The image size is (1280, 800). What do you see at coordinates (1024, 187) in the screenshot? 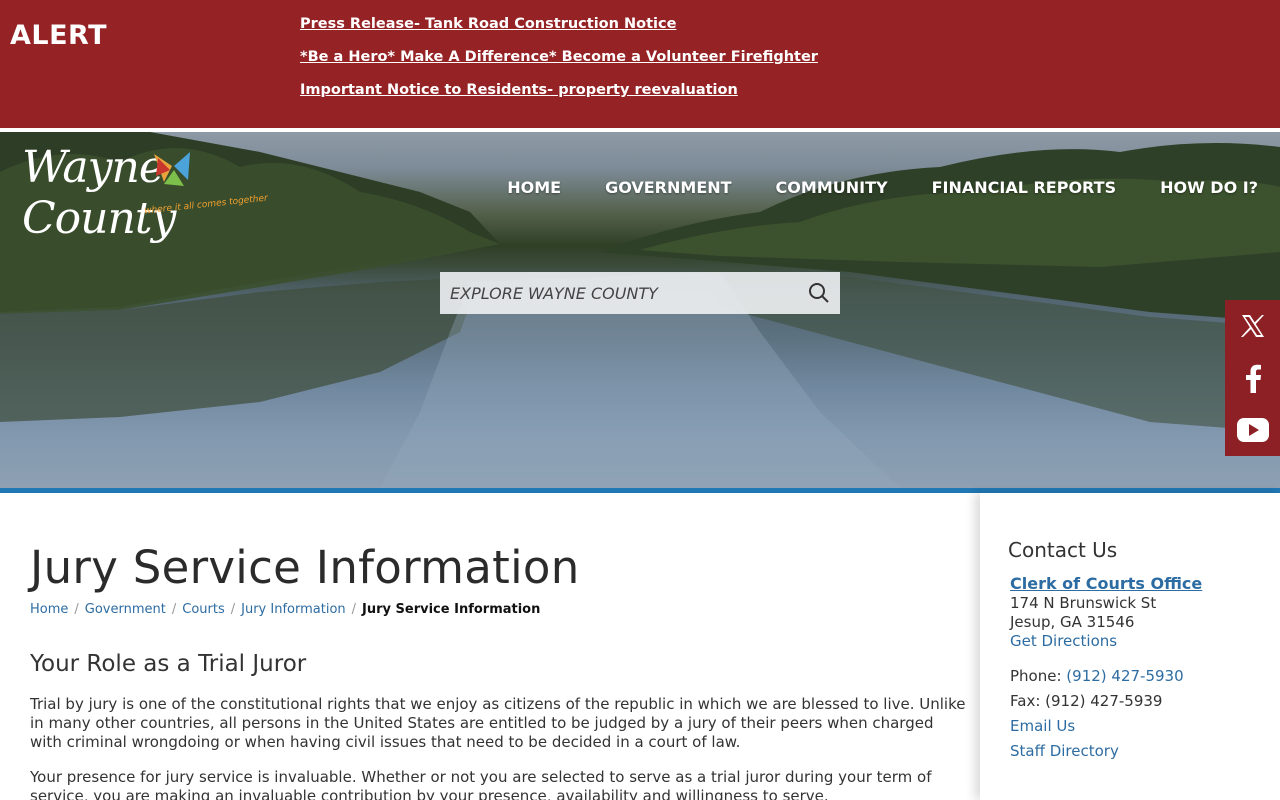
I see `nav-financial-reports: FINANCIAL REPORTS` at bounding box center [1024, 187].